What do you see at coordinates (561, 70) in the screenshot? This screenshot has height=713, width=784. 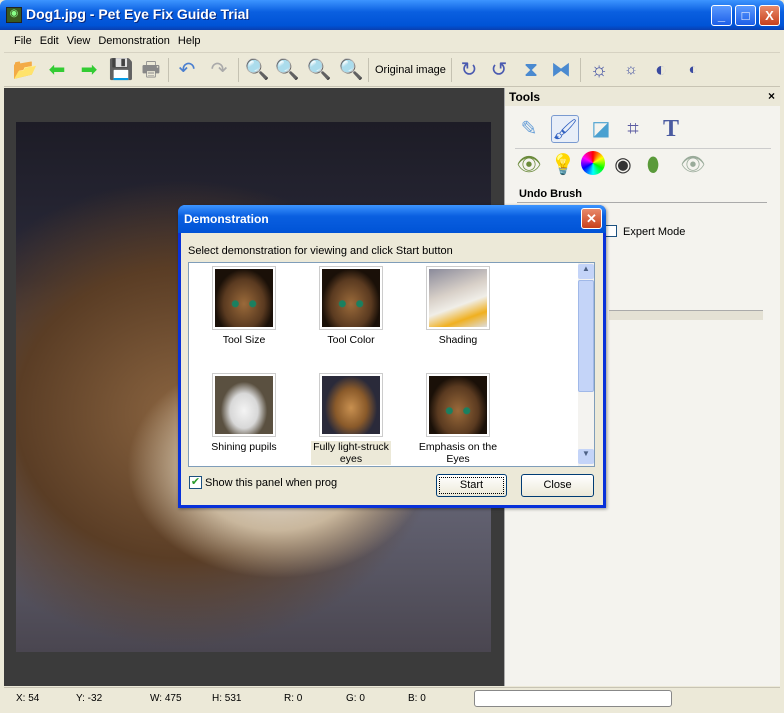 I see `flip-horizontal-icon: ⧓` at bounding box center [561, 70].